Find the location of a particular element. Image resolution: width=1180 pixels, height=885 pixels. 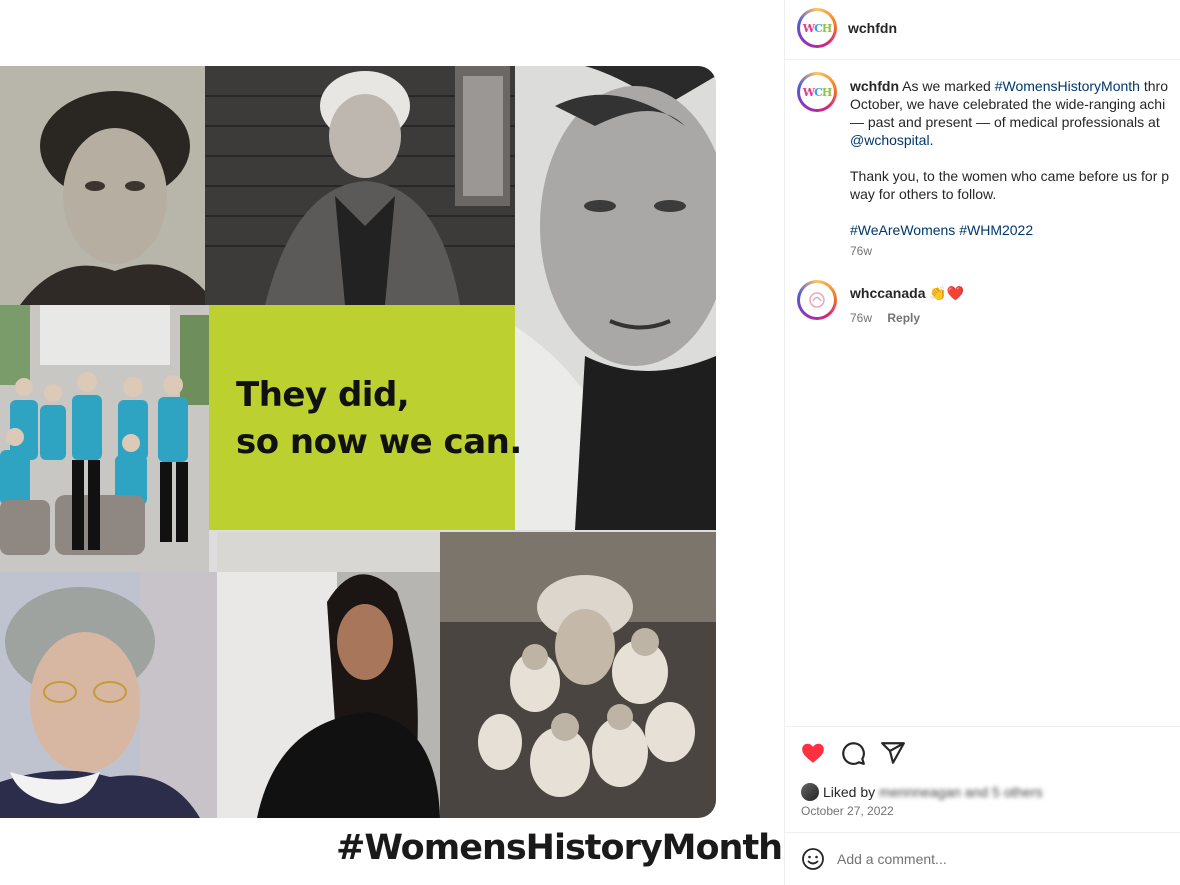

tagline-panel: They did, so now we can. is located at coordinates (365, 417).